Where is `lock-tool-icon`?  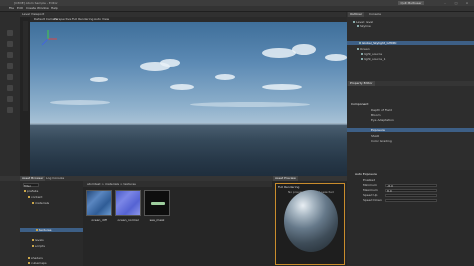 lock-tool-icon is located at coordinates (10, 110).